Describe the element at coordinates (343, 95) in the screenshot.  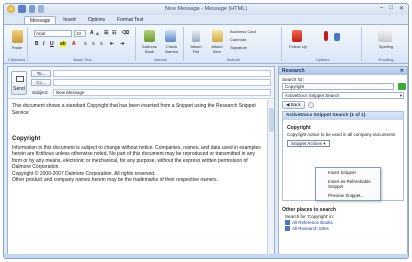
I see `service-select: ActiveDocs Snippet Search ▾` at that location.